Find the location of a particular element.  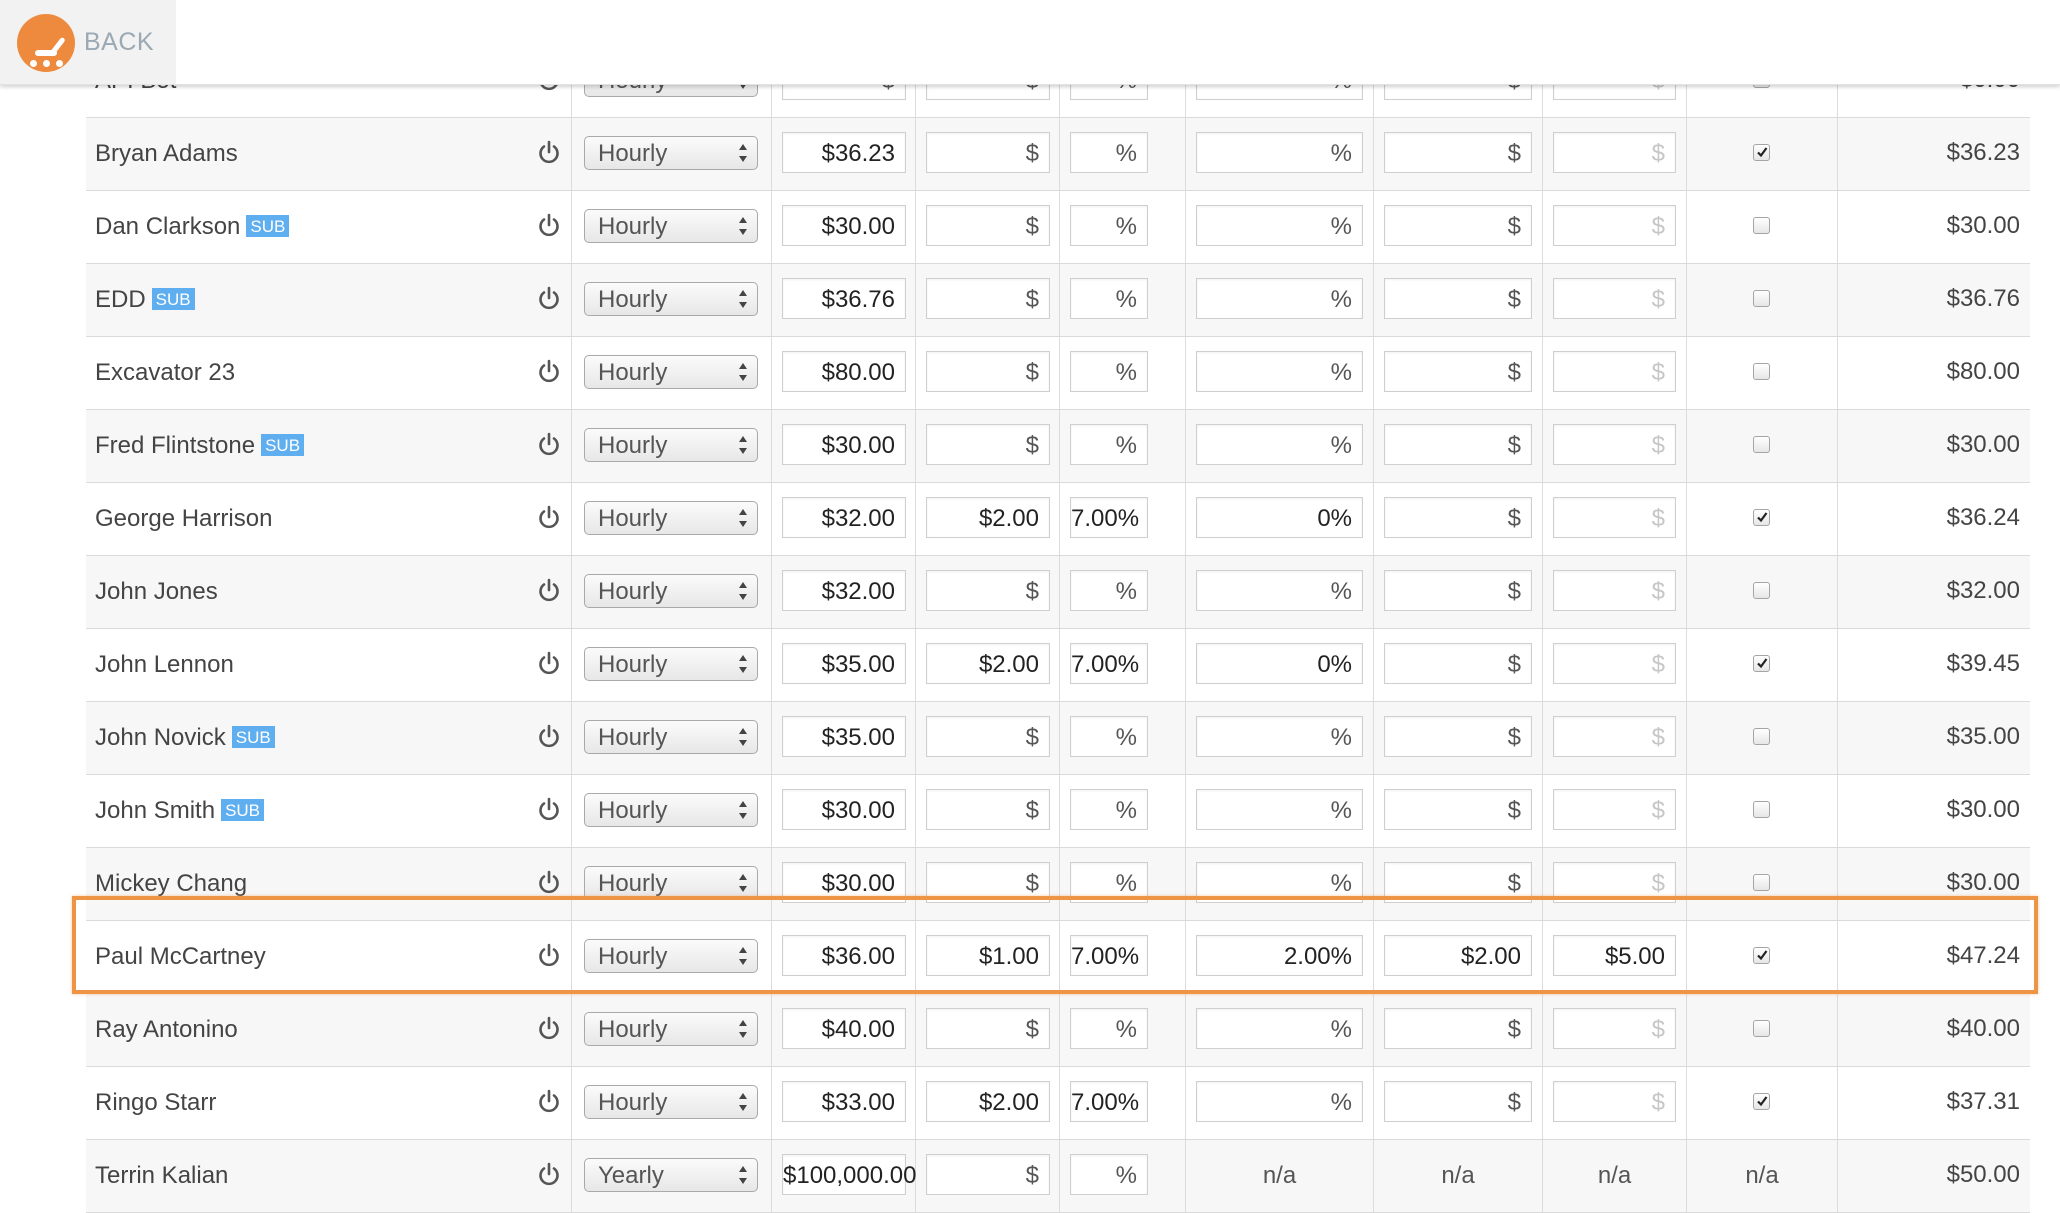

percent-input-2: 0% is located at coordinates (1279, 663).